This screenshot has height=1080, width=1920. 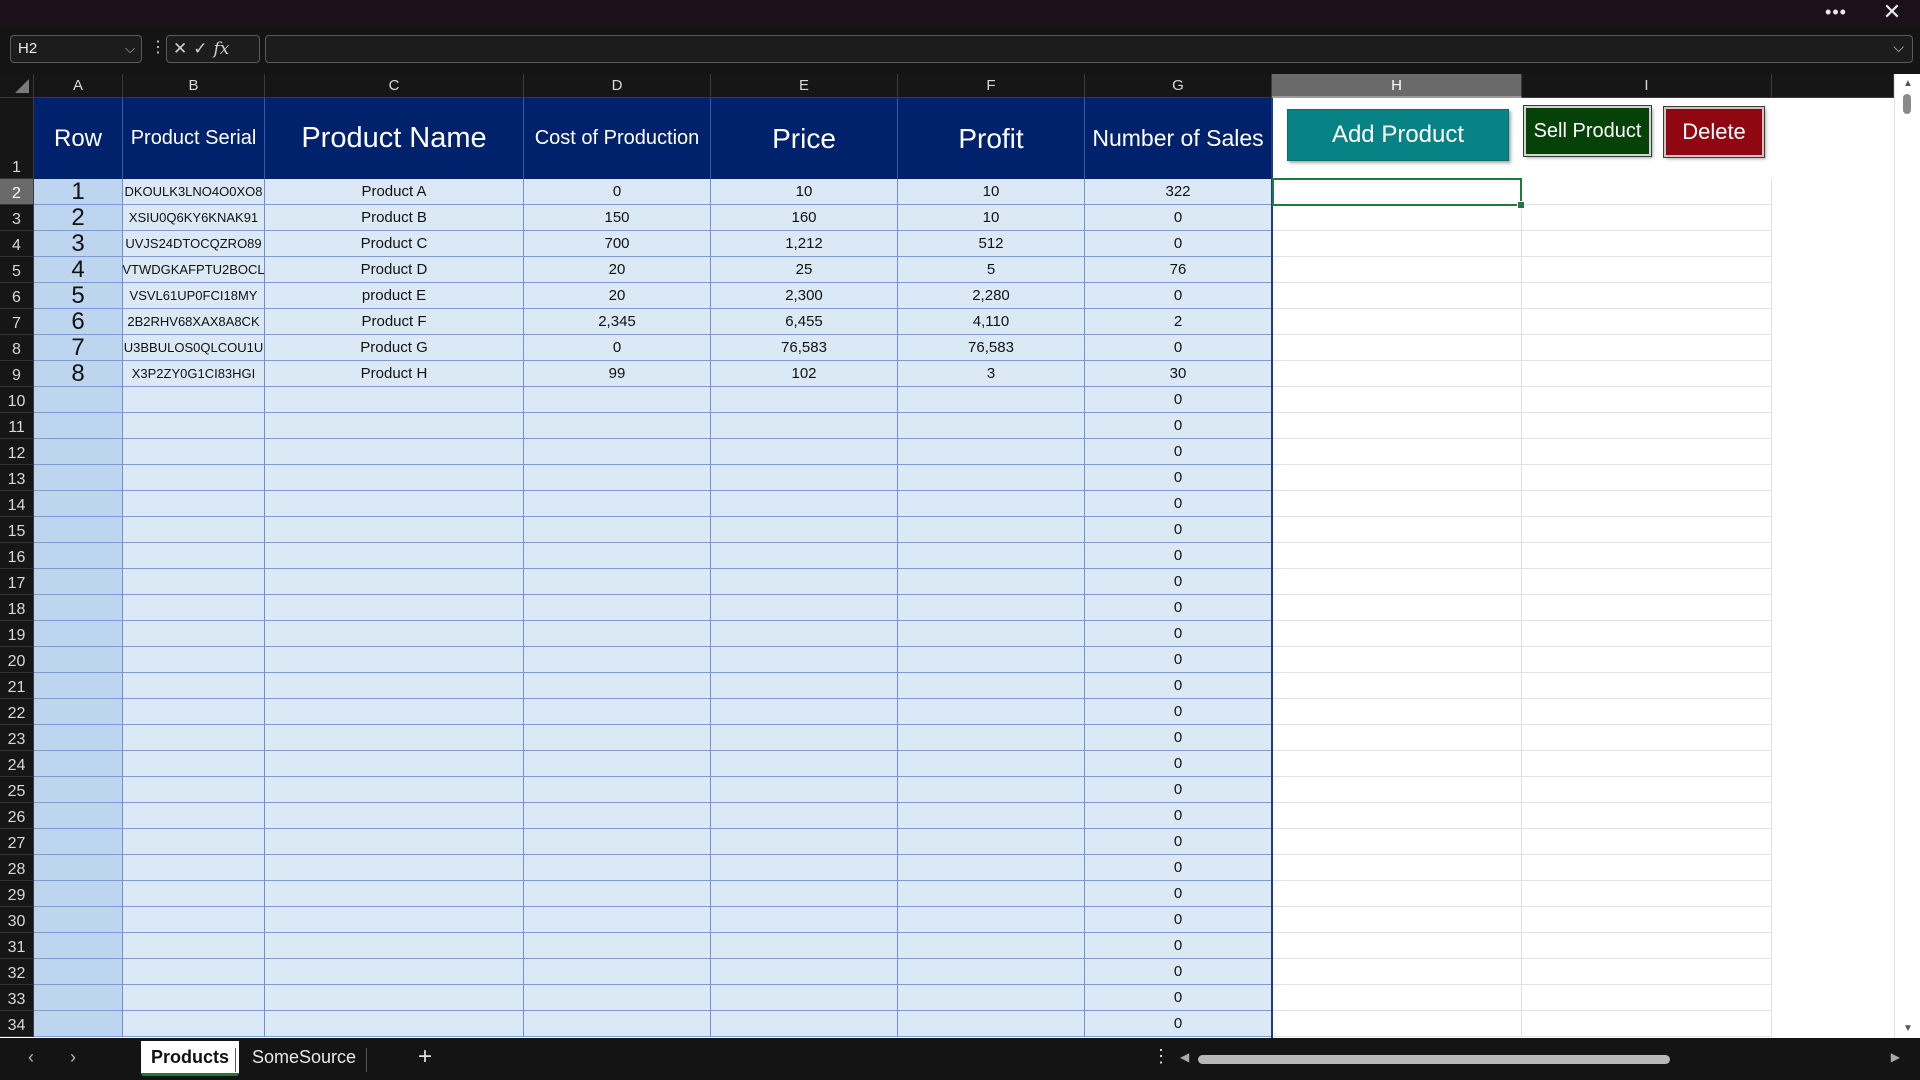 I want to click on cell-cost: 2,345, so click(x=617, y=322).